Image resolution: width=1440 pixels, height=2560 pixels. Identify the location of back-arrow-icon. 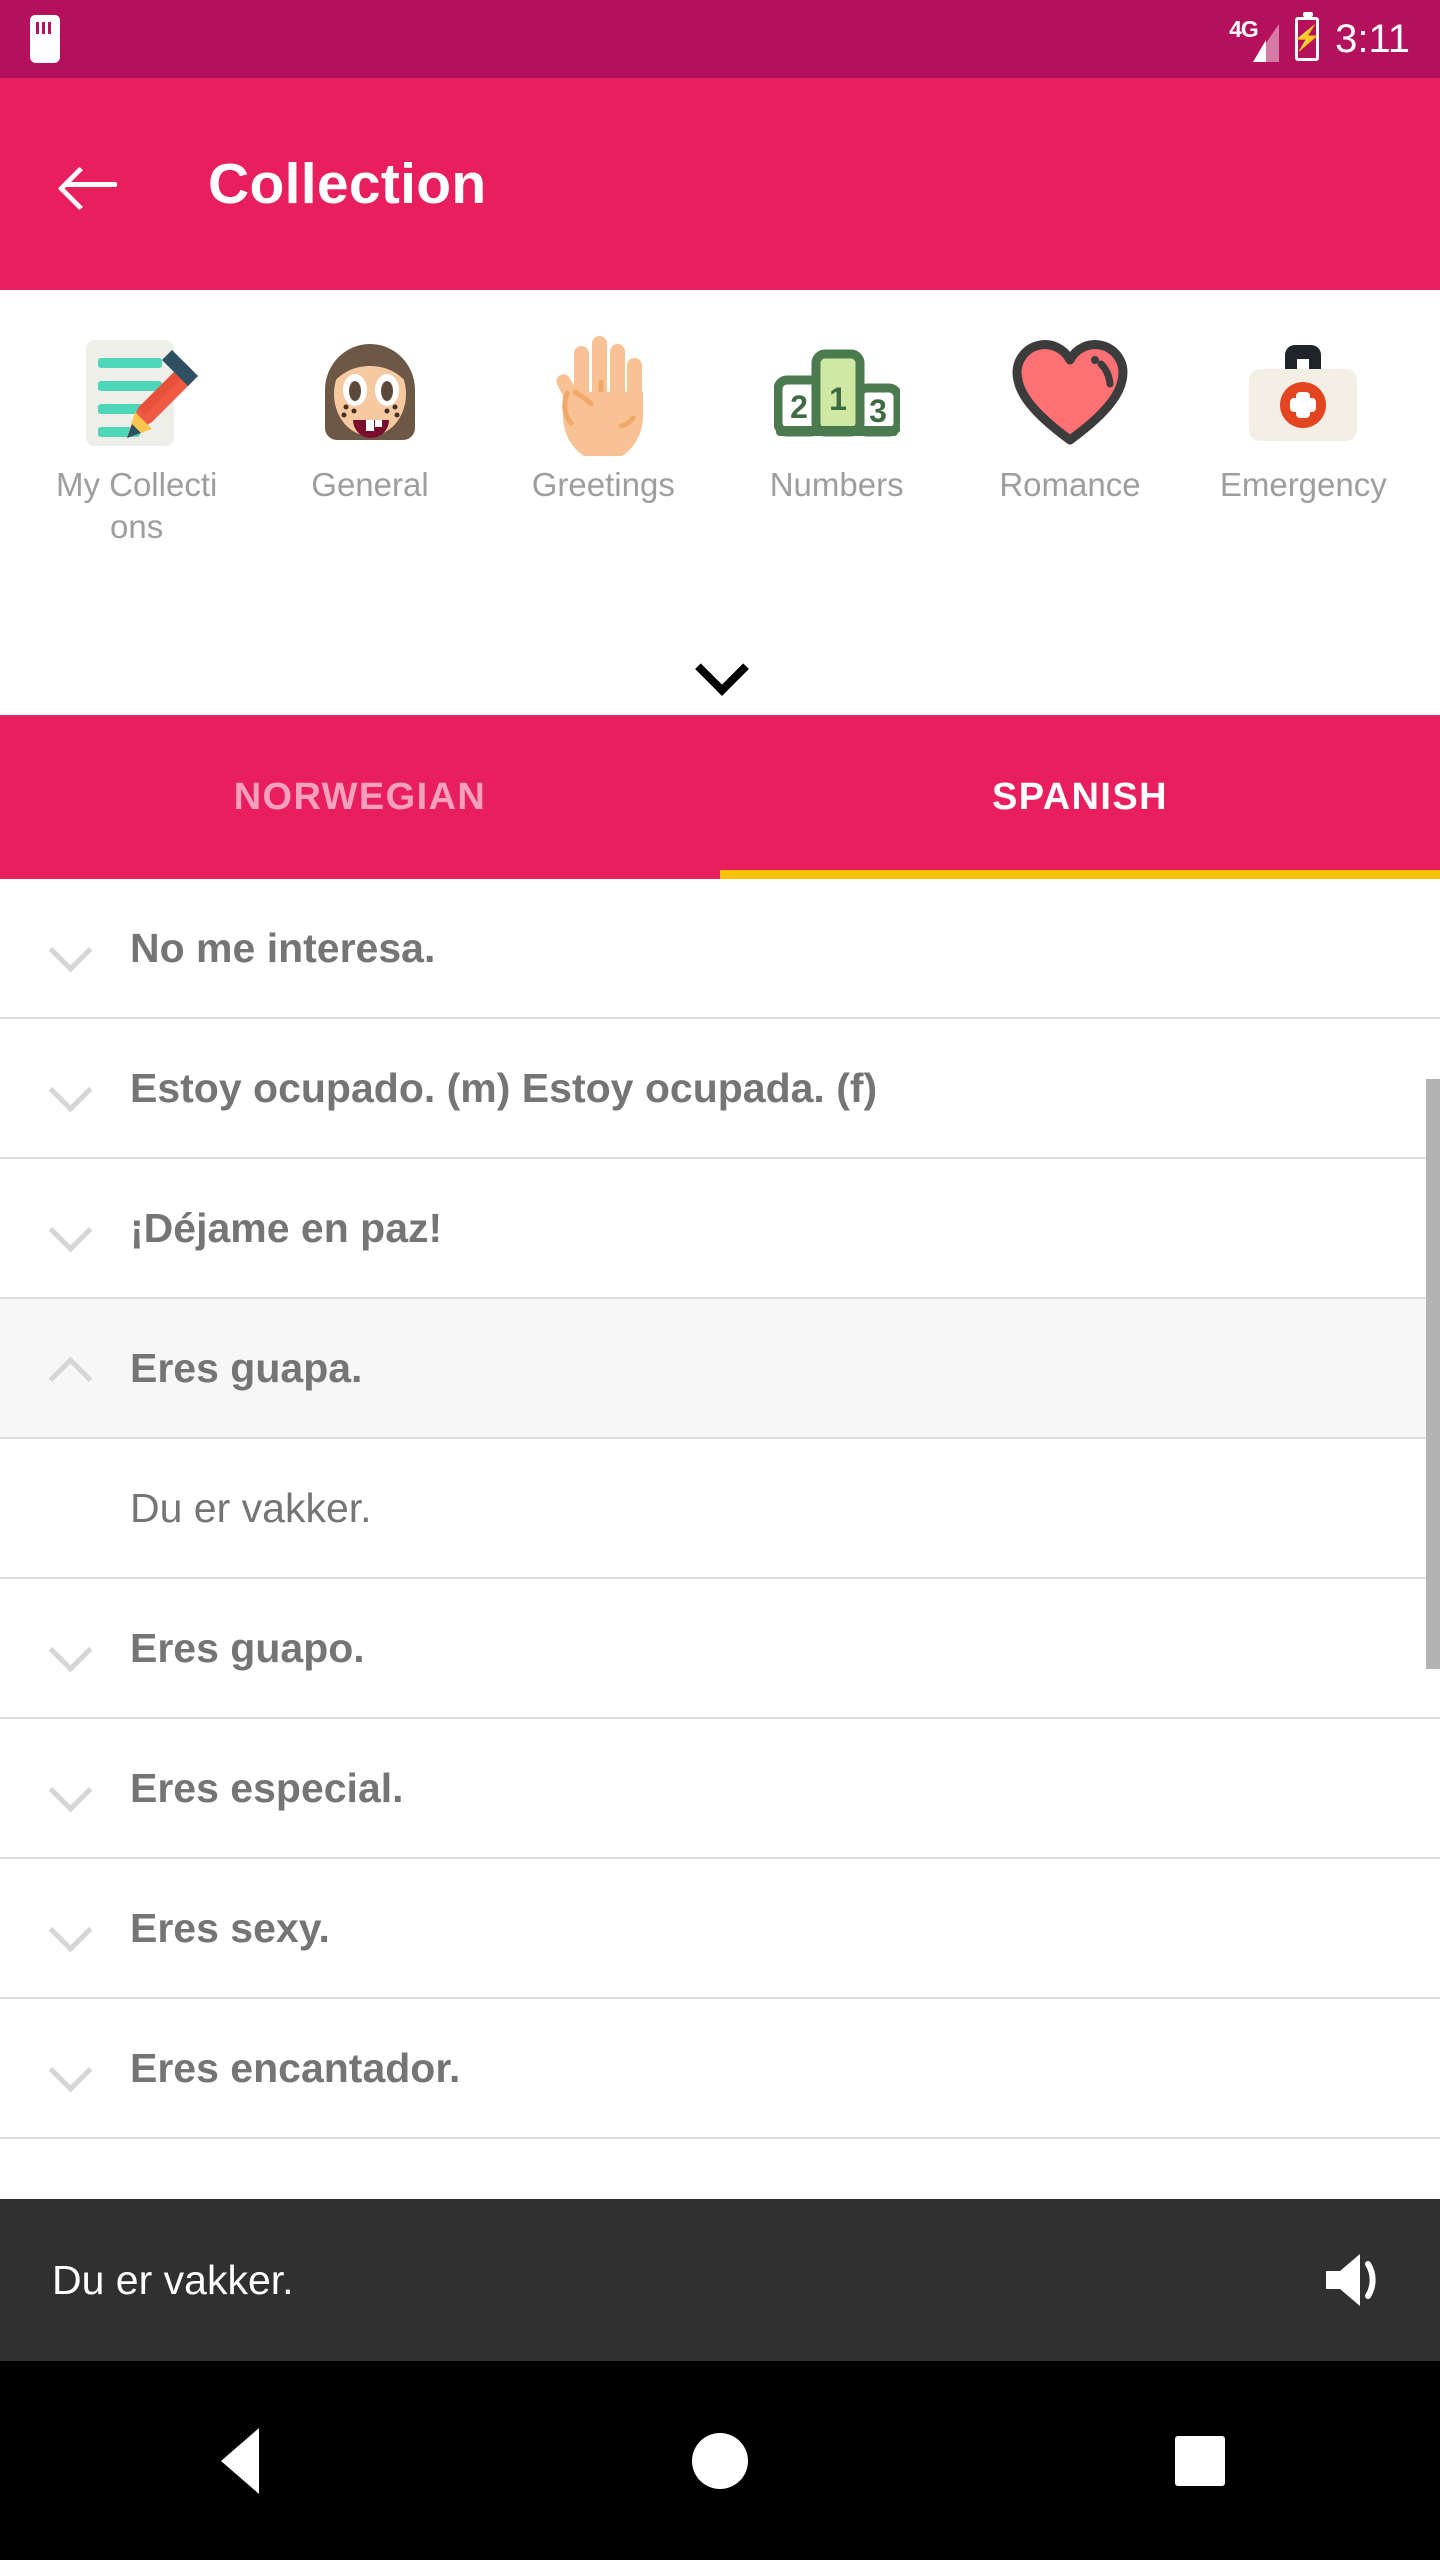
(91, 184).